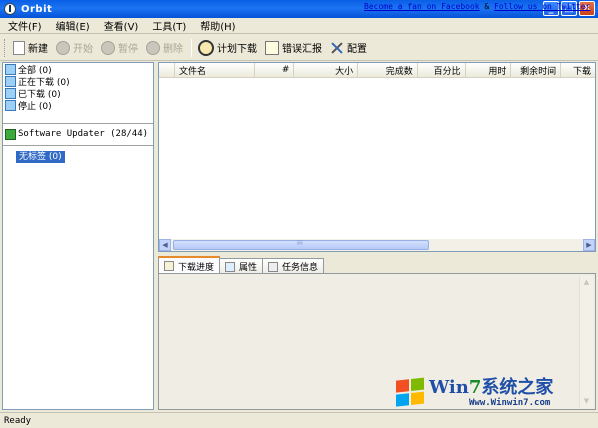 Image resolution: width=598 pixels, height=428 pixels. Describe the element at coordinates (196, 267) in the screenshot. I see `tab-download-progress-label: 下载进度` at that location.